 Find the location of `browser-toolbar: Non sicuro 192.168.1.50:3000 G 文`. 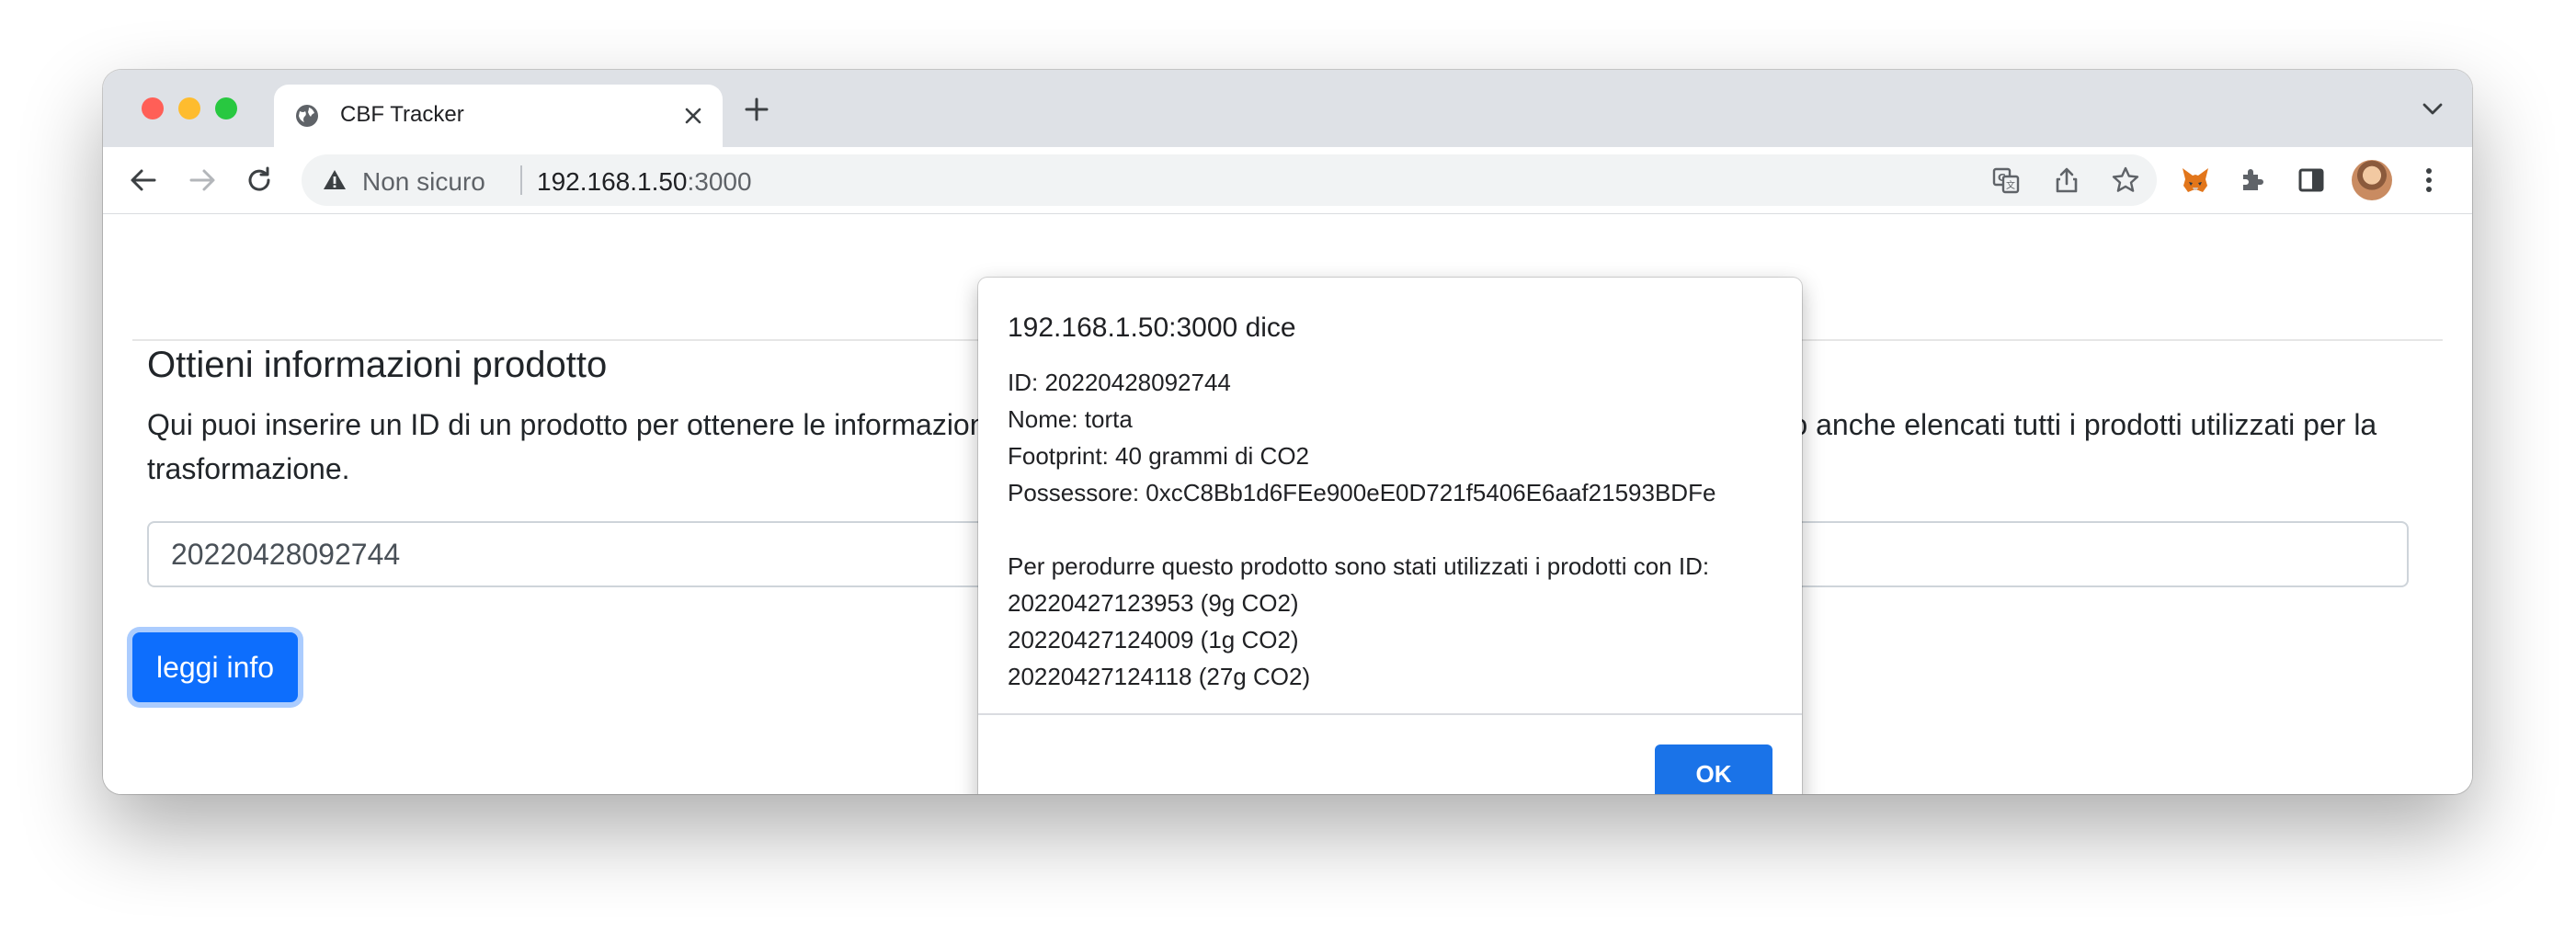

browser-toolbar: Non sicuro 192.168.1.50:3000 G 文 is located at coordinates (1287, 180).